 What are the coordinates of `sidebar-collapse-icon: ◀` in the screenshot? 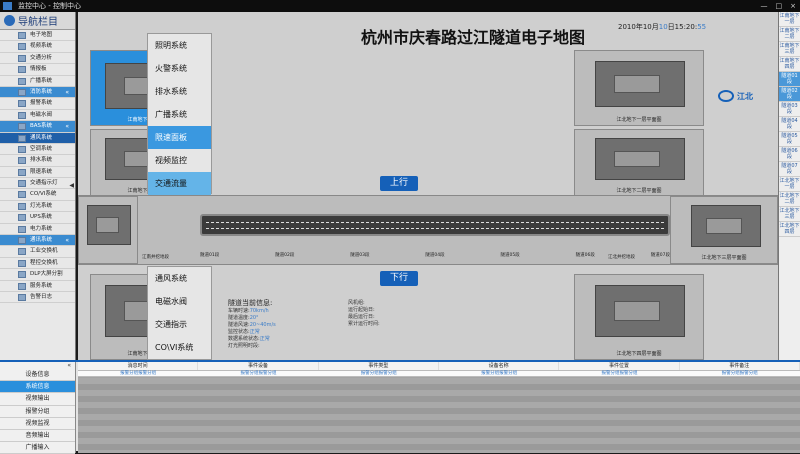 It's located at (71, 185).